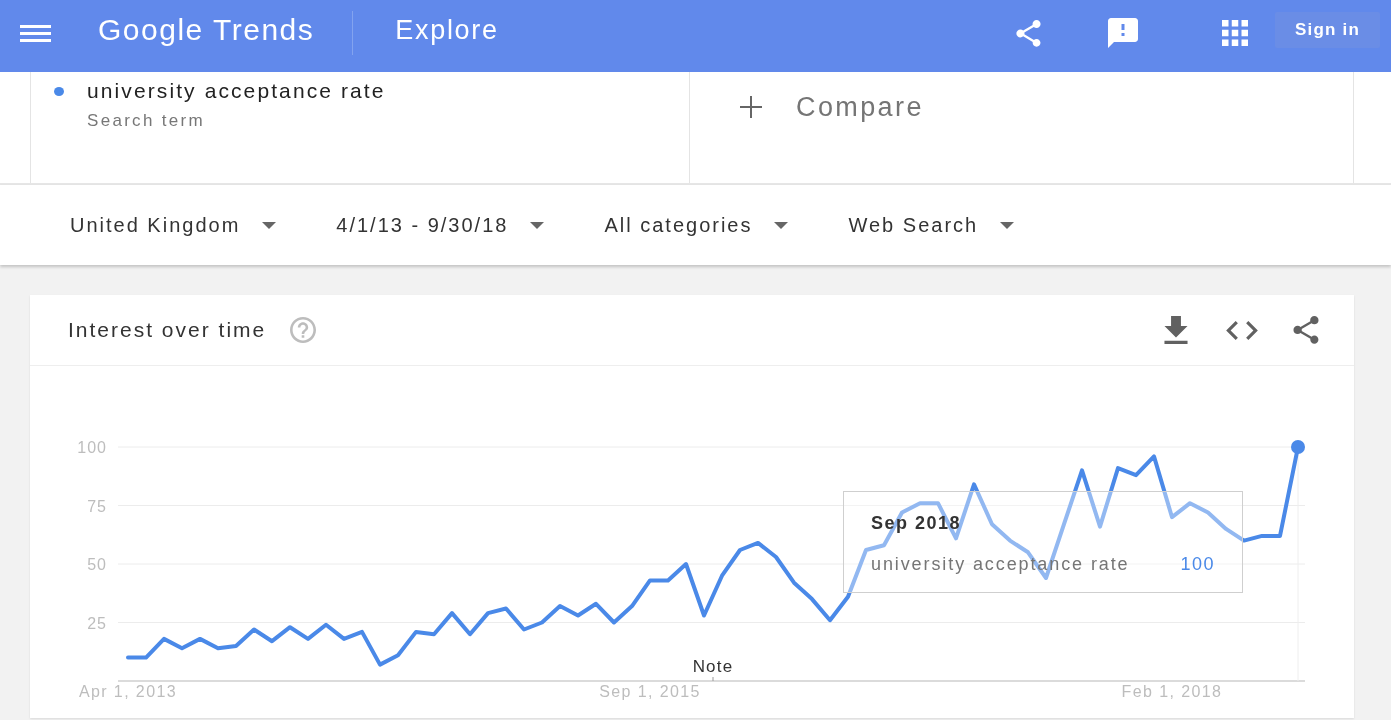  I want to click on search-term: university acceptance rate, so click(236, 91).